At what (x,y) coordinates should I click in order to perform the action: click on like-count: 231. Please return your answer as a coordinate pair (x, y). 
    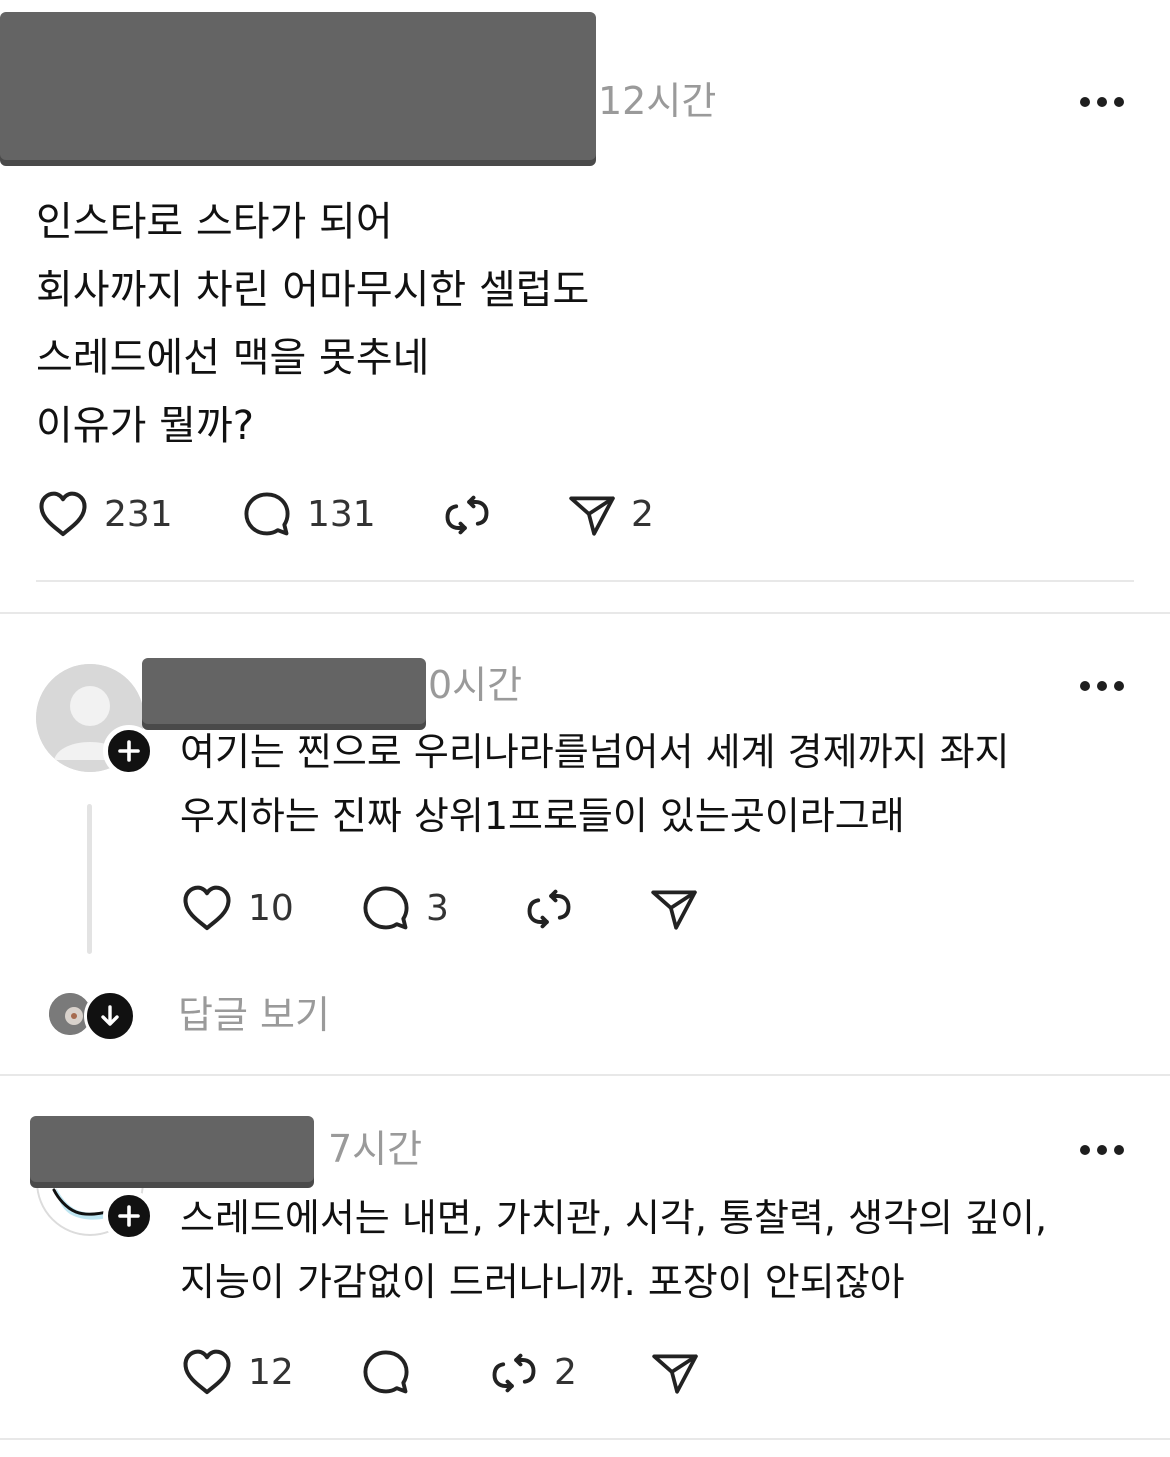
    Looking at the image, I should click on (138, 514).